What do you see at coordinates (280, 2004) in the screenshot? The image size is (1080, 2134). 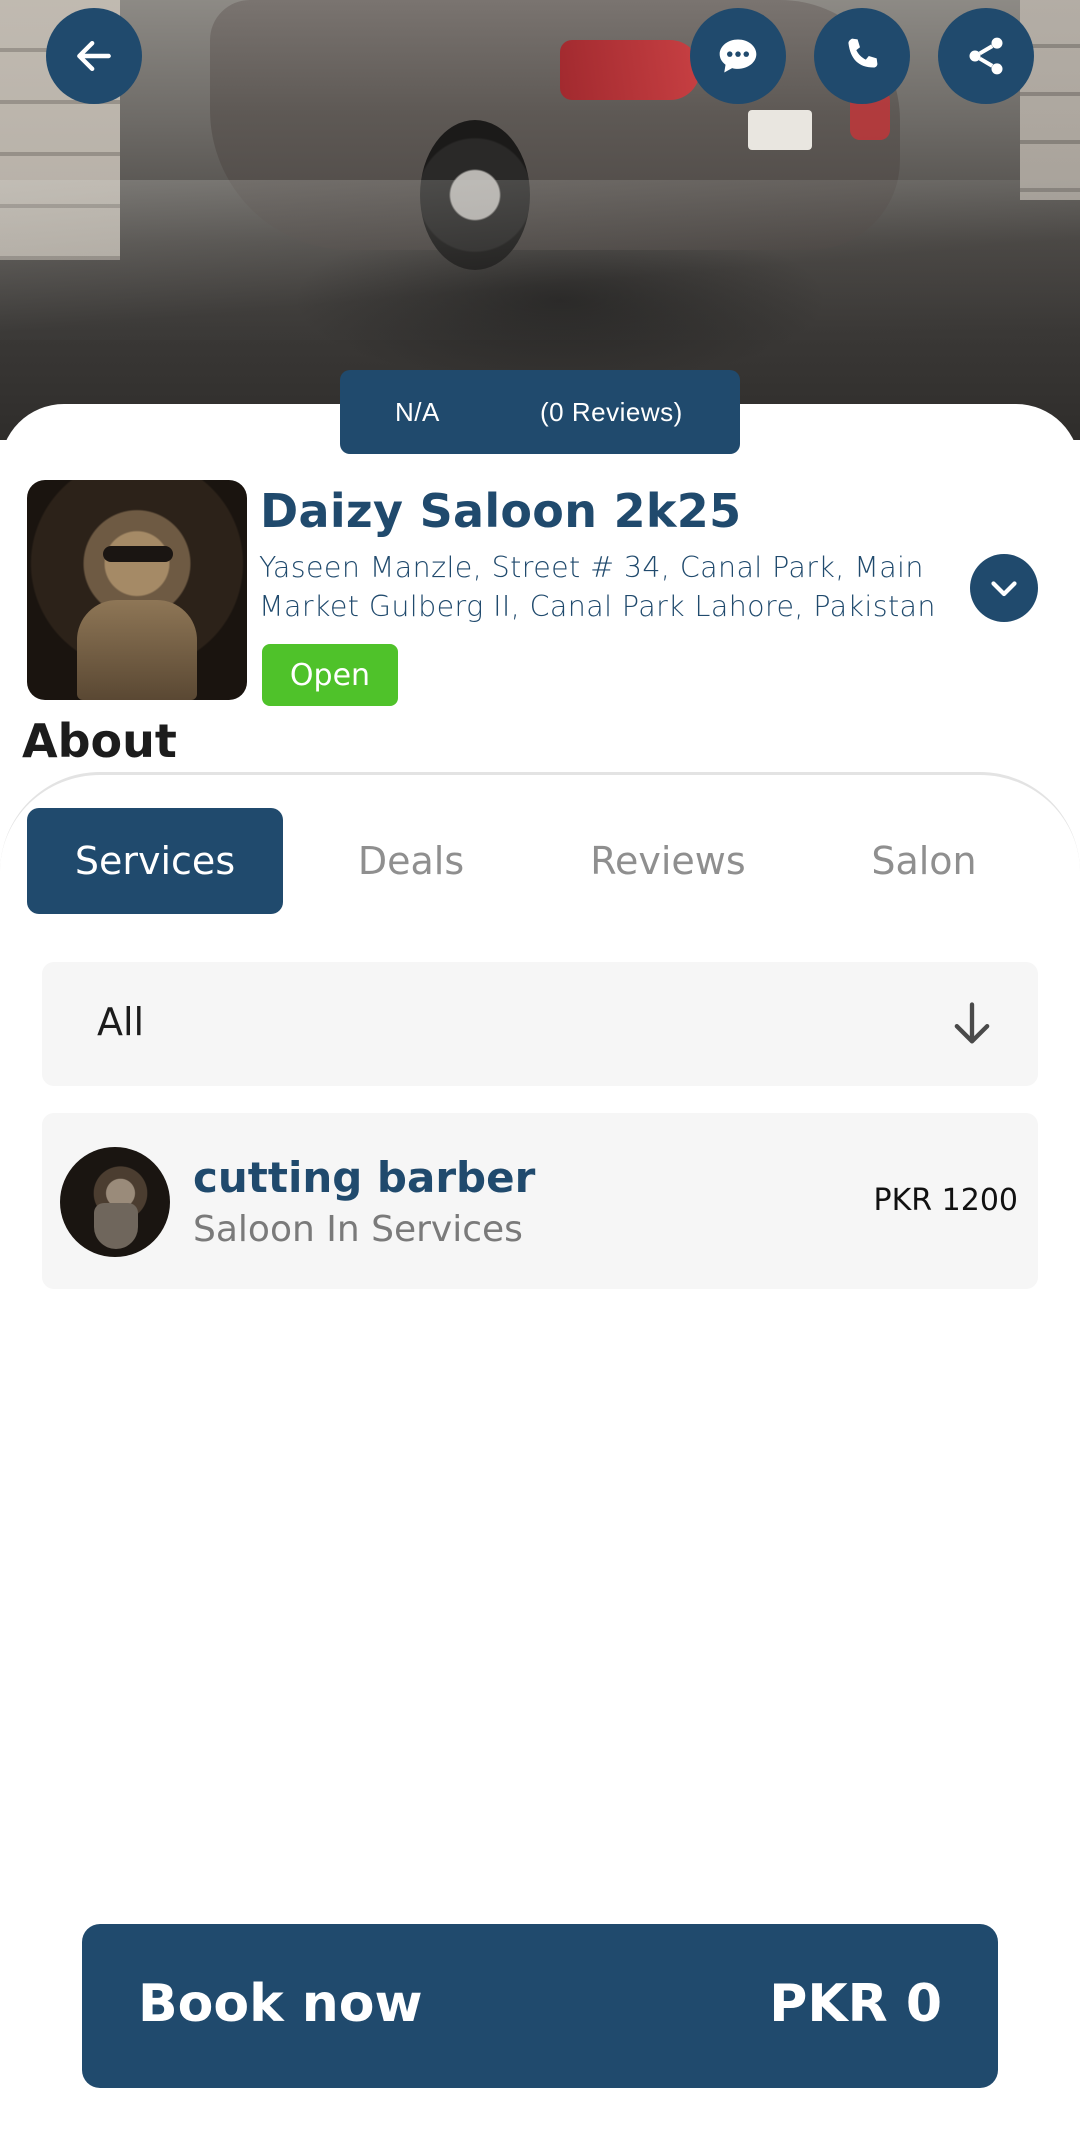 I see `book-now-label: Book now` at bounding box center [280, 2004].